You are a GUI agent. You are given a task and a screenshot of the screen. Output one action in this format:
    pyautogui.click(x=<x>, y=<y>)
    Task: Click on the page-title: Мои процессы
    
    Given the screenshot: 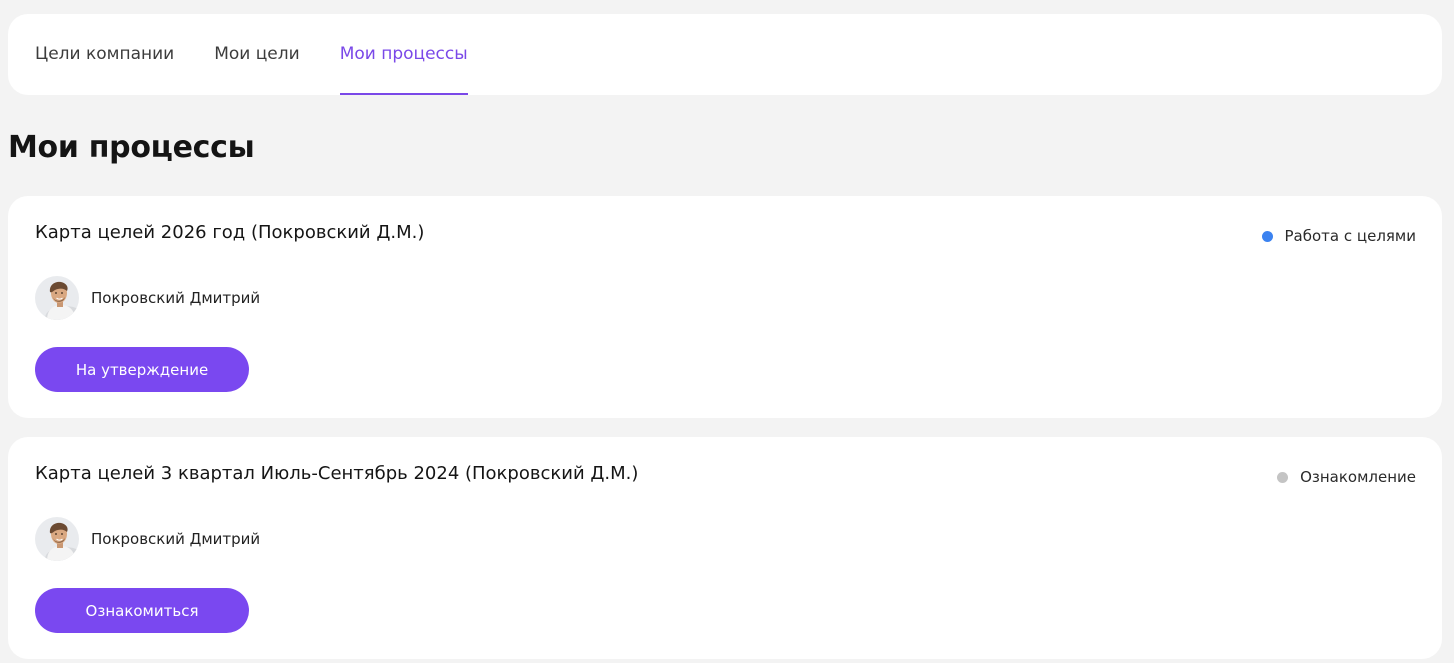 What is the action you would take?
    pyautogui.click(x=131, y=147)
    